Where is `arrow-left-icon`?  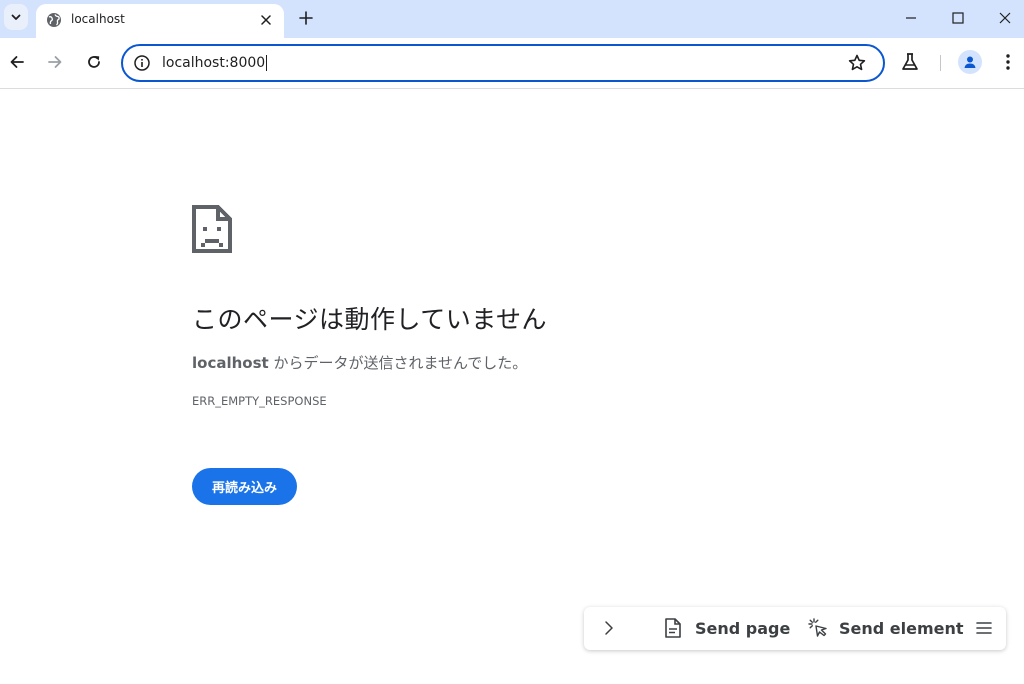
arrow-left-icon is located at coordinates (17, 62).